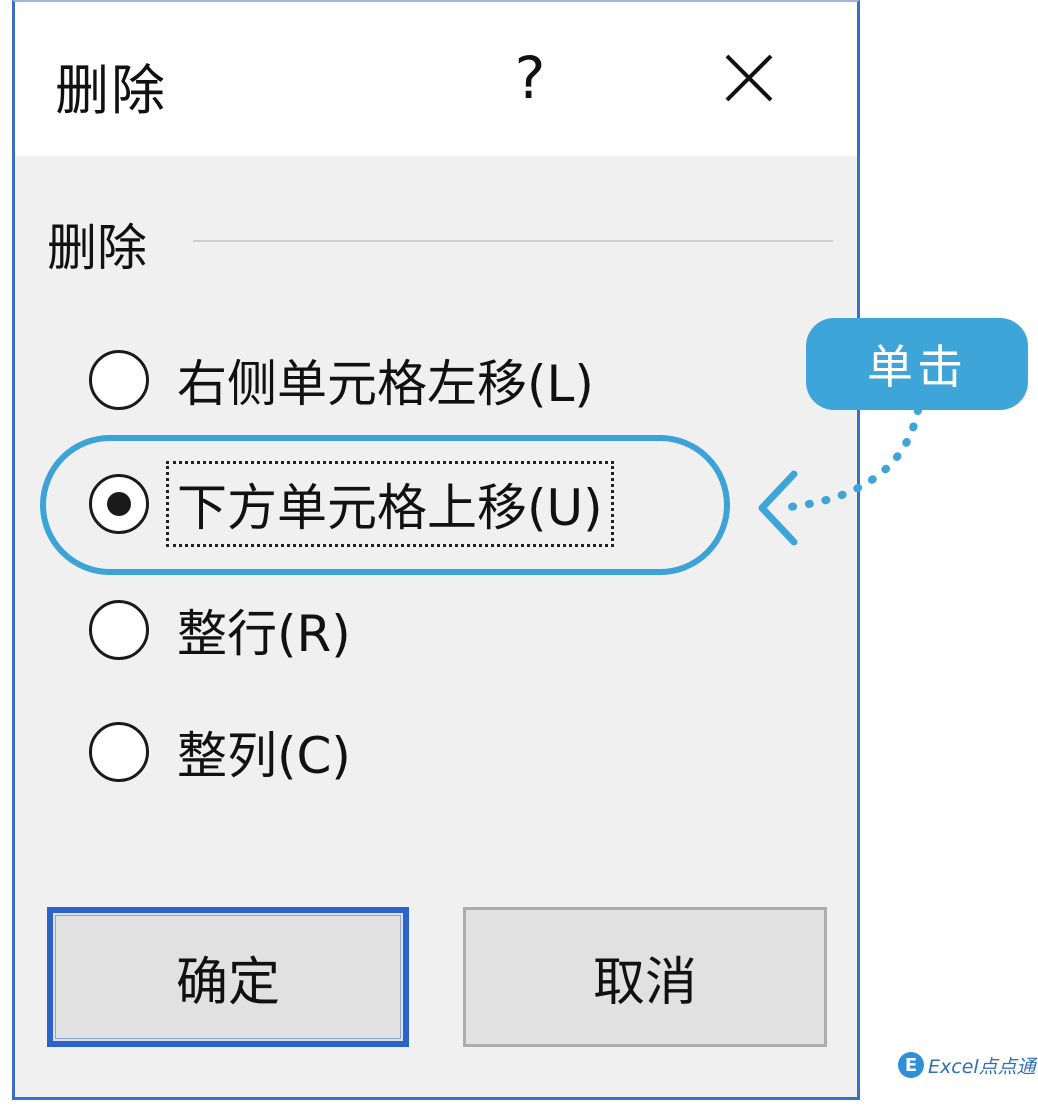 This screenshot has height=1112, width=1038. I want to click on cancel-button-label: 取消, so click(644, 982).